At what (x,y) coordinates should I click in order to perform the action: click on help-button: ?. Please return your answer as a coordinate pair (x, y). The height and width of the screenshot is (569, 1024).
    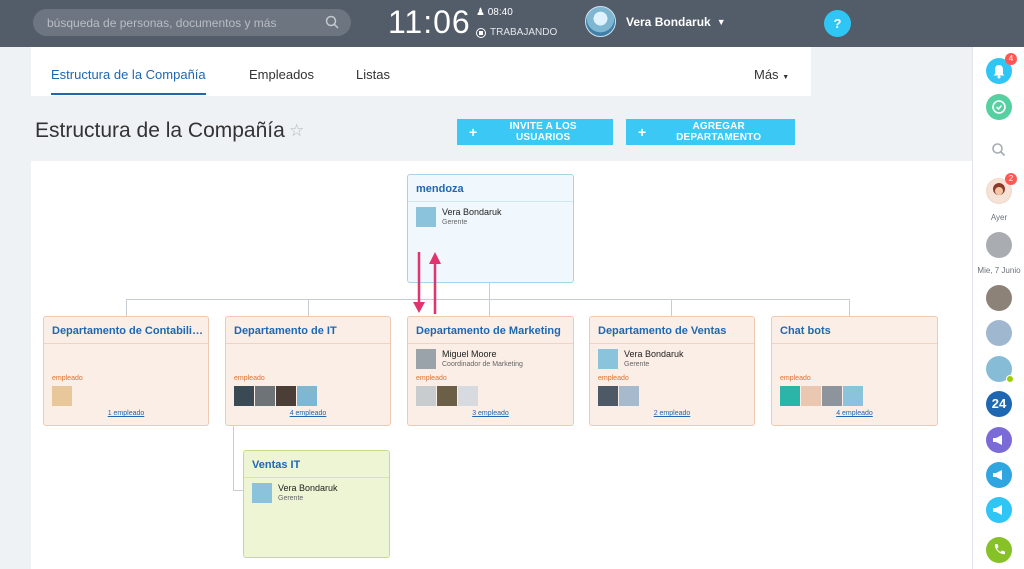
    Looking at the image, I should click on (837, 23).